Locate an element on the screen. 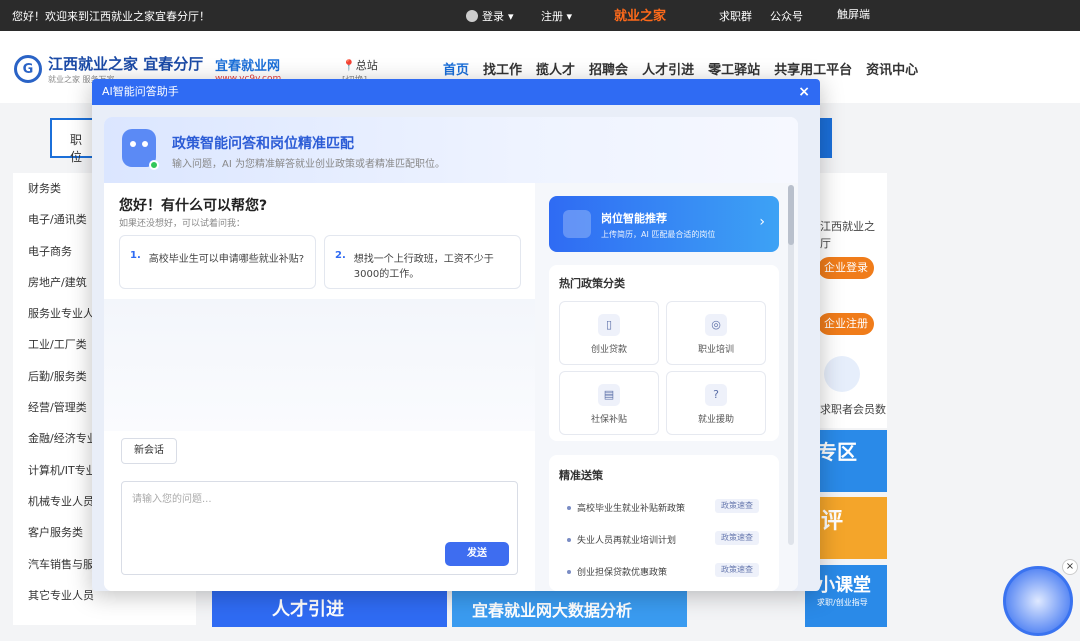 Image resolution: width=1080 pixels, height=641 pixels. dialog-title: AI智能问答助手 is located at coordinates (140, 91).